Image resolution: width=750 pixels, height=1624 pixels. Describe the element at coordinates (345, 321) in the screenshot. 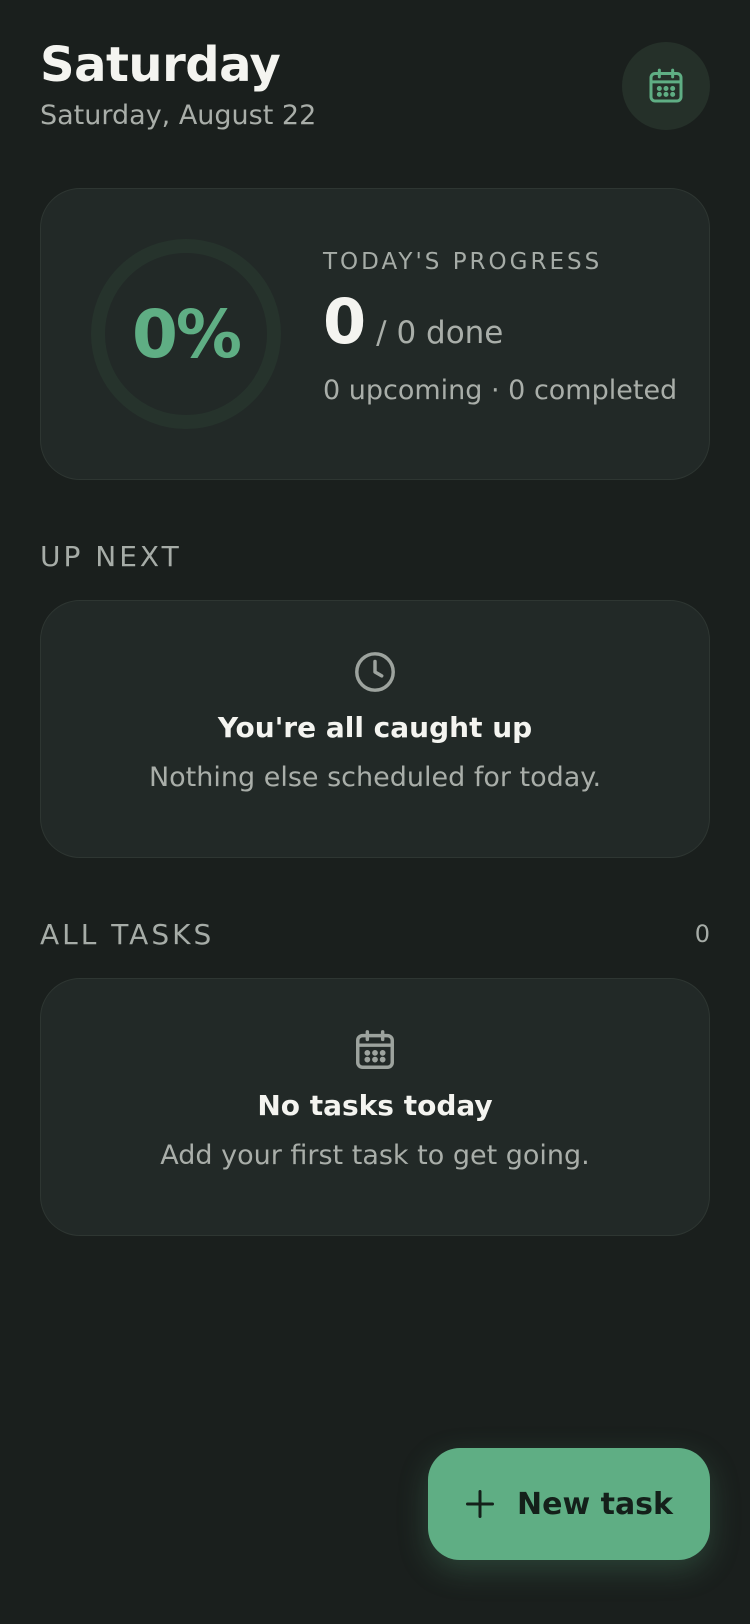

I see `done-count: 0` at that location.